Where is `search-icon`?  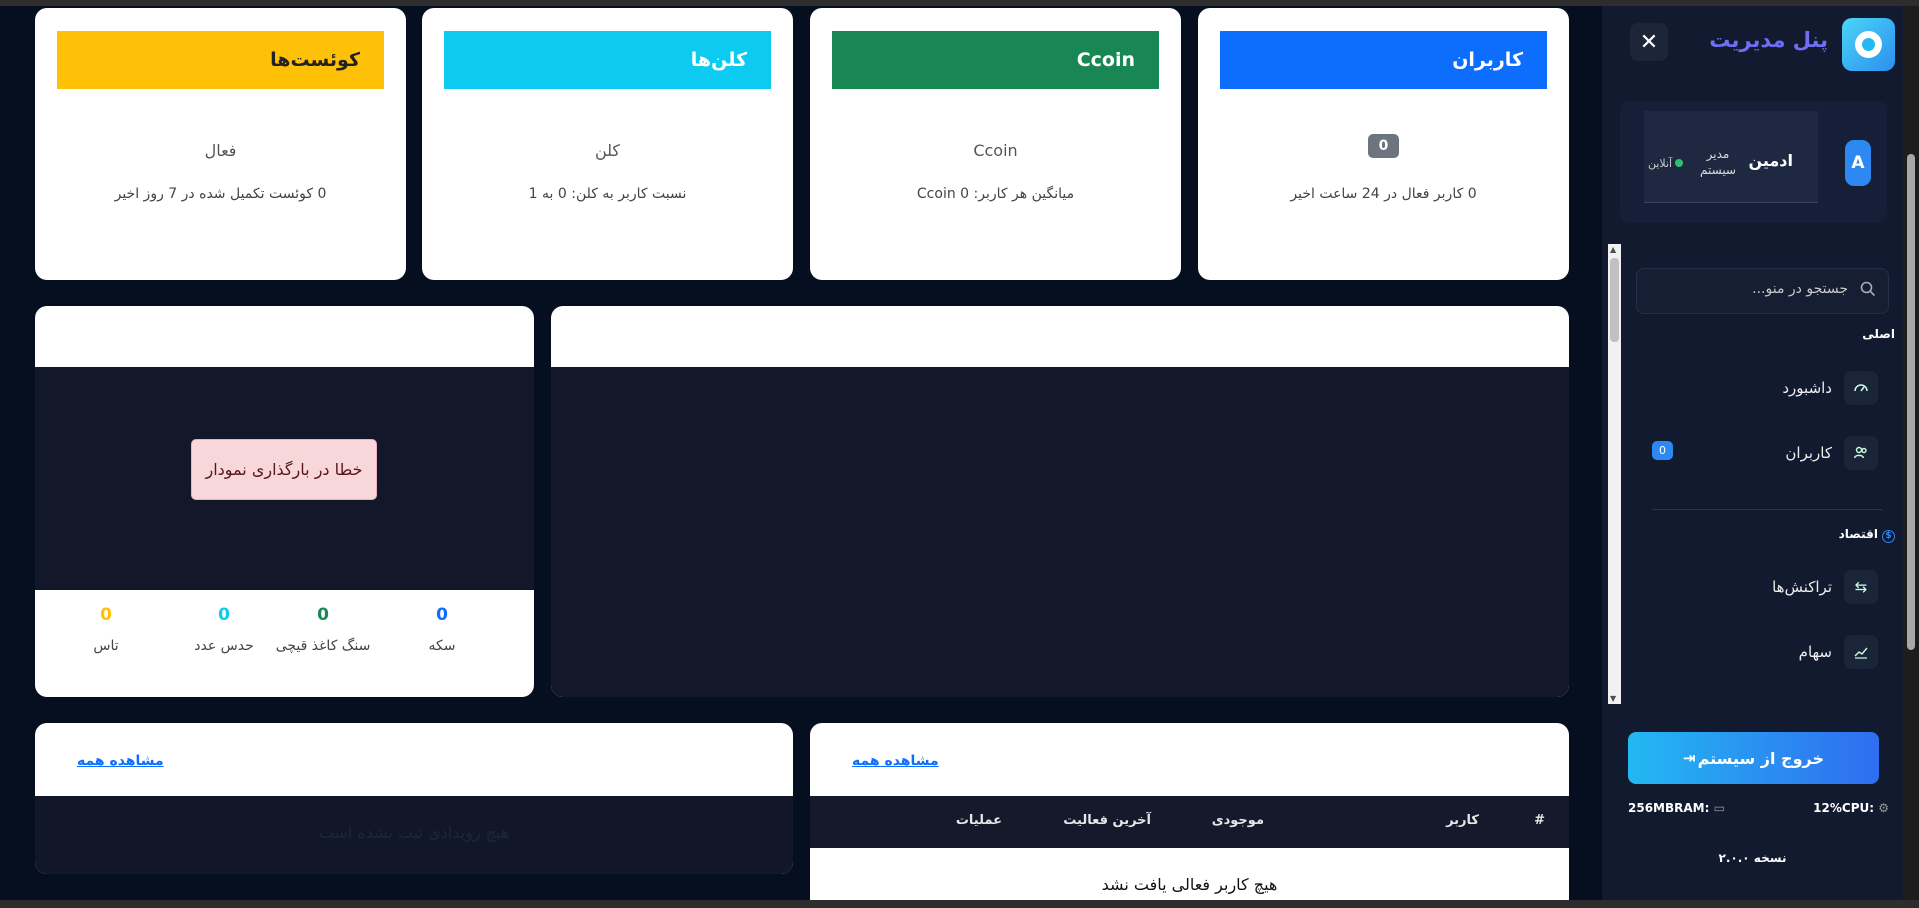
search-icon is located at coordinates (1868, 291).